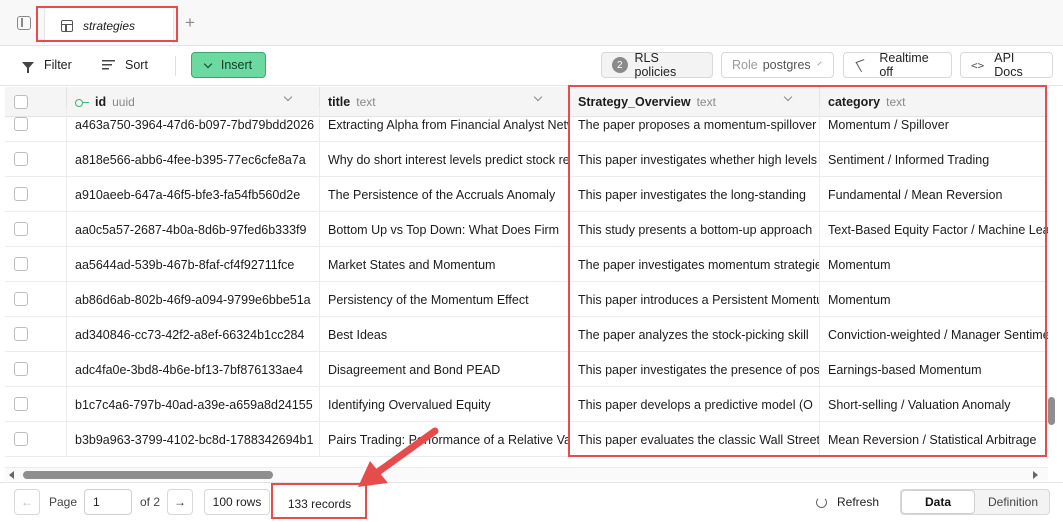  I want to click on cell-title: Market States and Momentum, so click(445, 264).